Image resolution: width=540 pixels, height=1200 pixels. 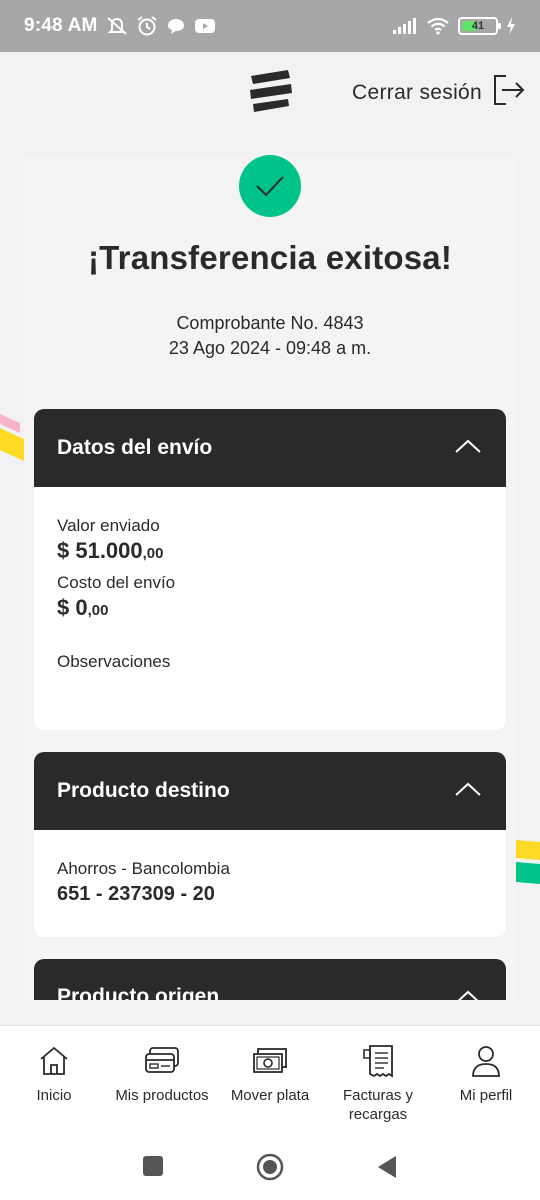 I want to click on mute-icon, so click(x=117, y=26).